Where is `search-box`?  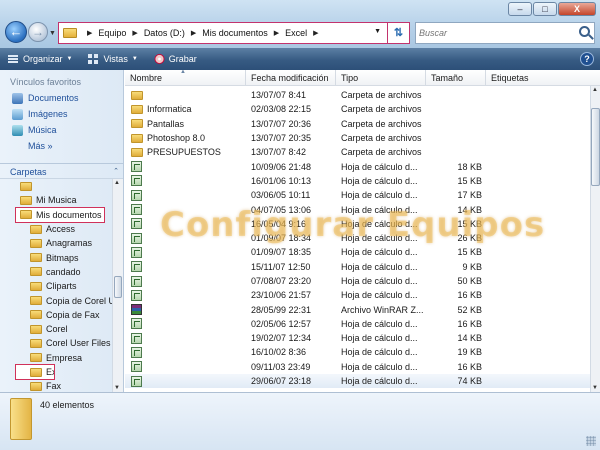 search-box is located at coordinates (505, 33).